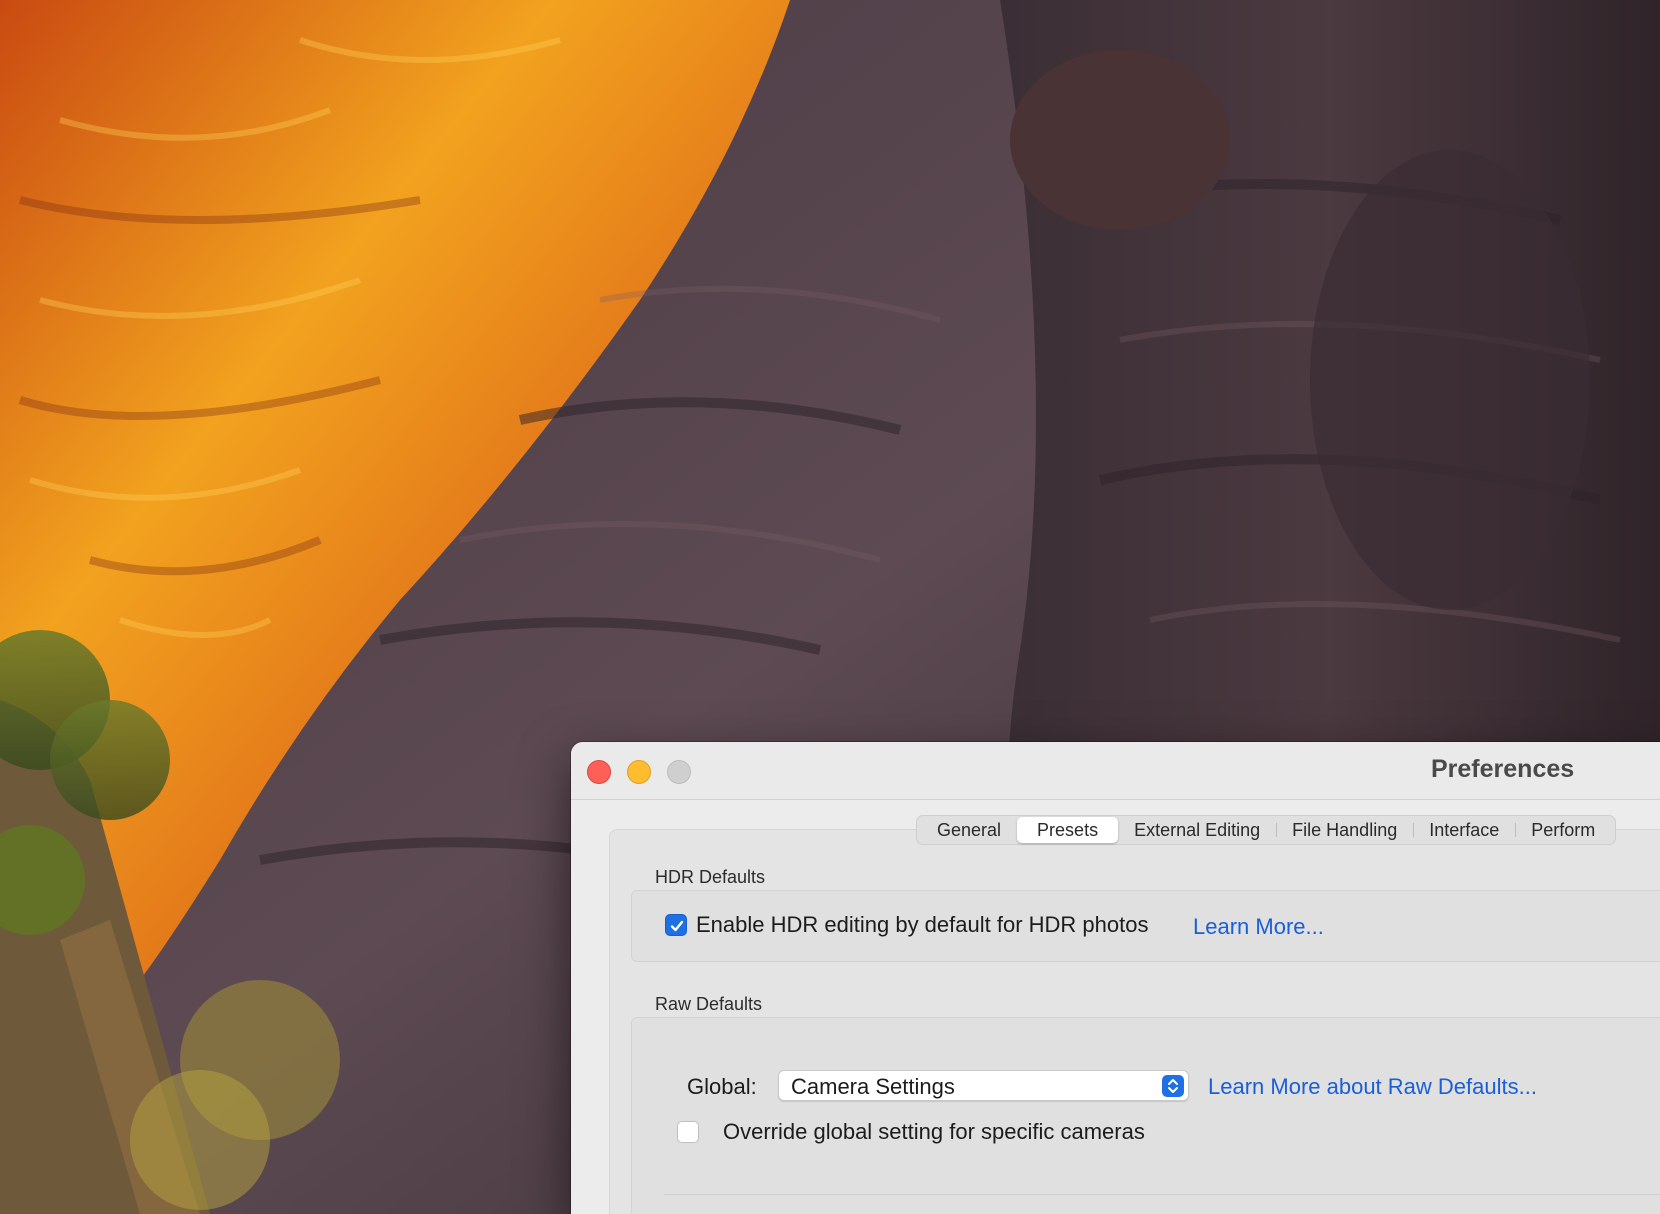 The image size is (1660, 1214). What do you see at coordinates (983, 1085) in the screenshot?
I see `global-select: Camera Settings` at bounding box center [983, 1085].